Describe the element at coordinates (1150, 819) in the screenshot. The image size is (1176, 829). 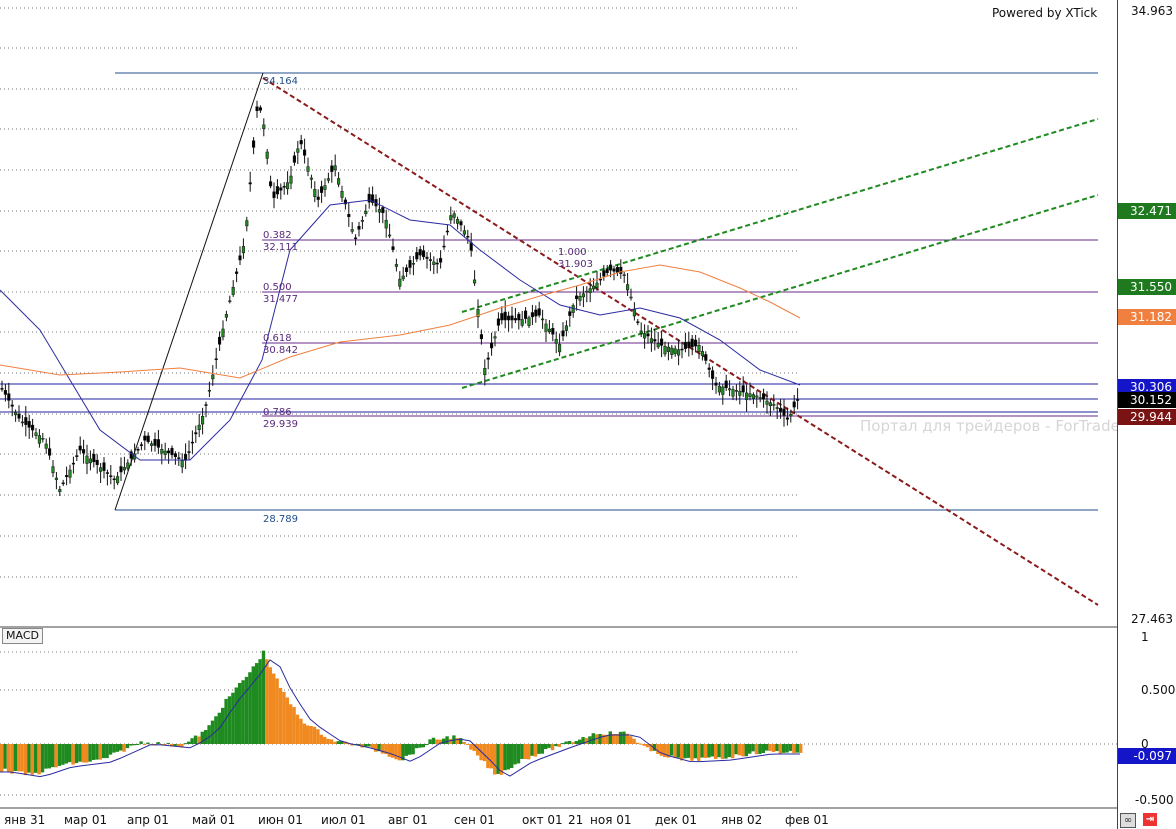
I see `exit-icon: ⇥` at that location.